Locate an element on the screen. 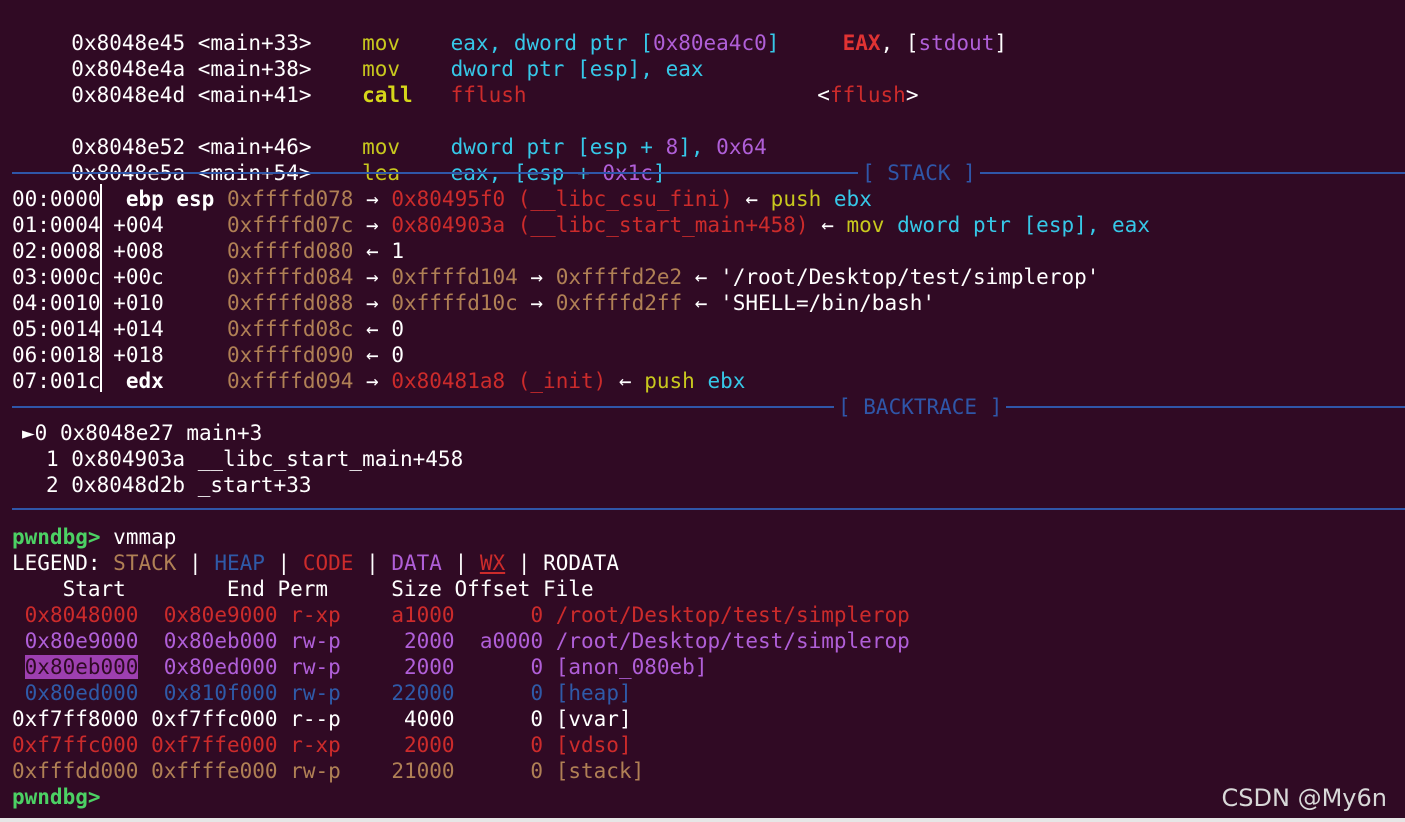 This screenshot has height=822, width=1405. stack-index: 05:0014 is located at coordinates (56, 329).